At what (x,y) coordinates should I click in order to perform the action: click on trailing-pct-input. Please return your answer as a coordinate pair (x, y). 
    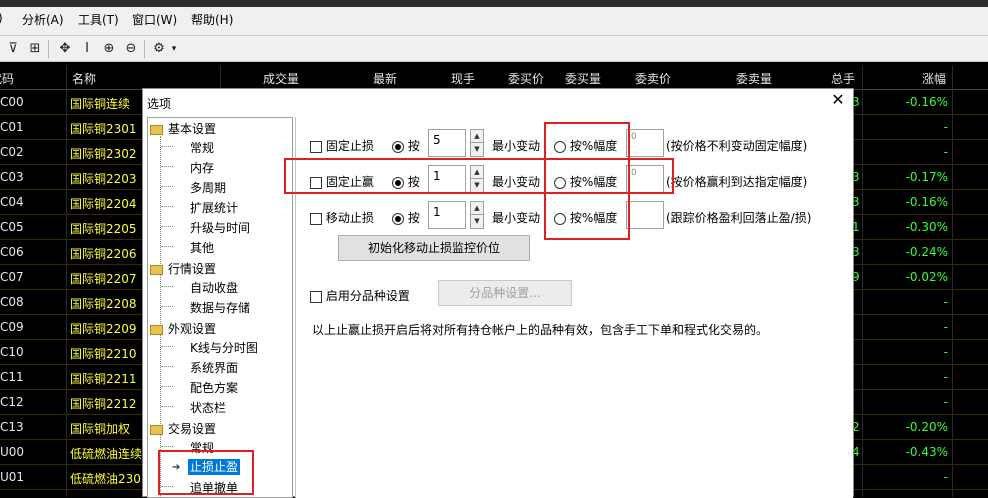
    Looking at the image, I should click on (645, 215).